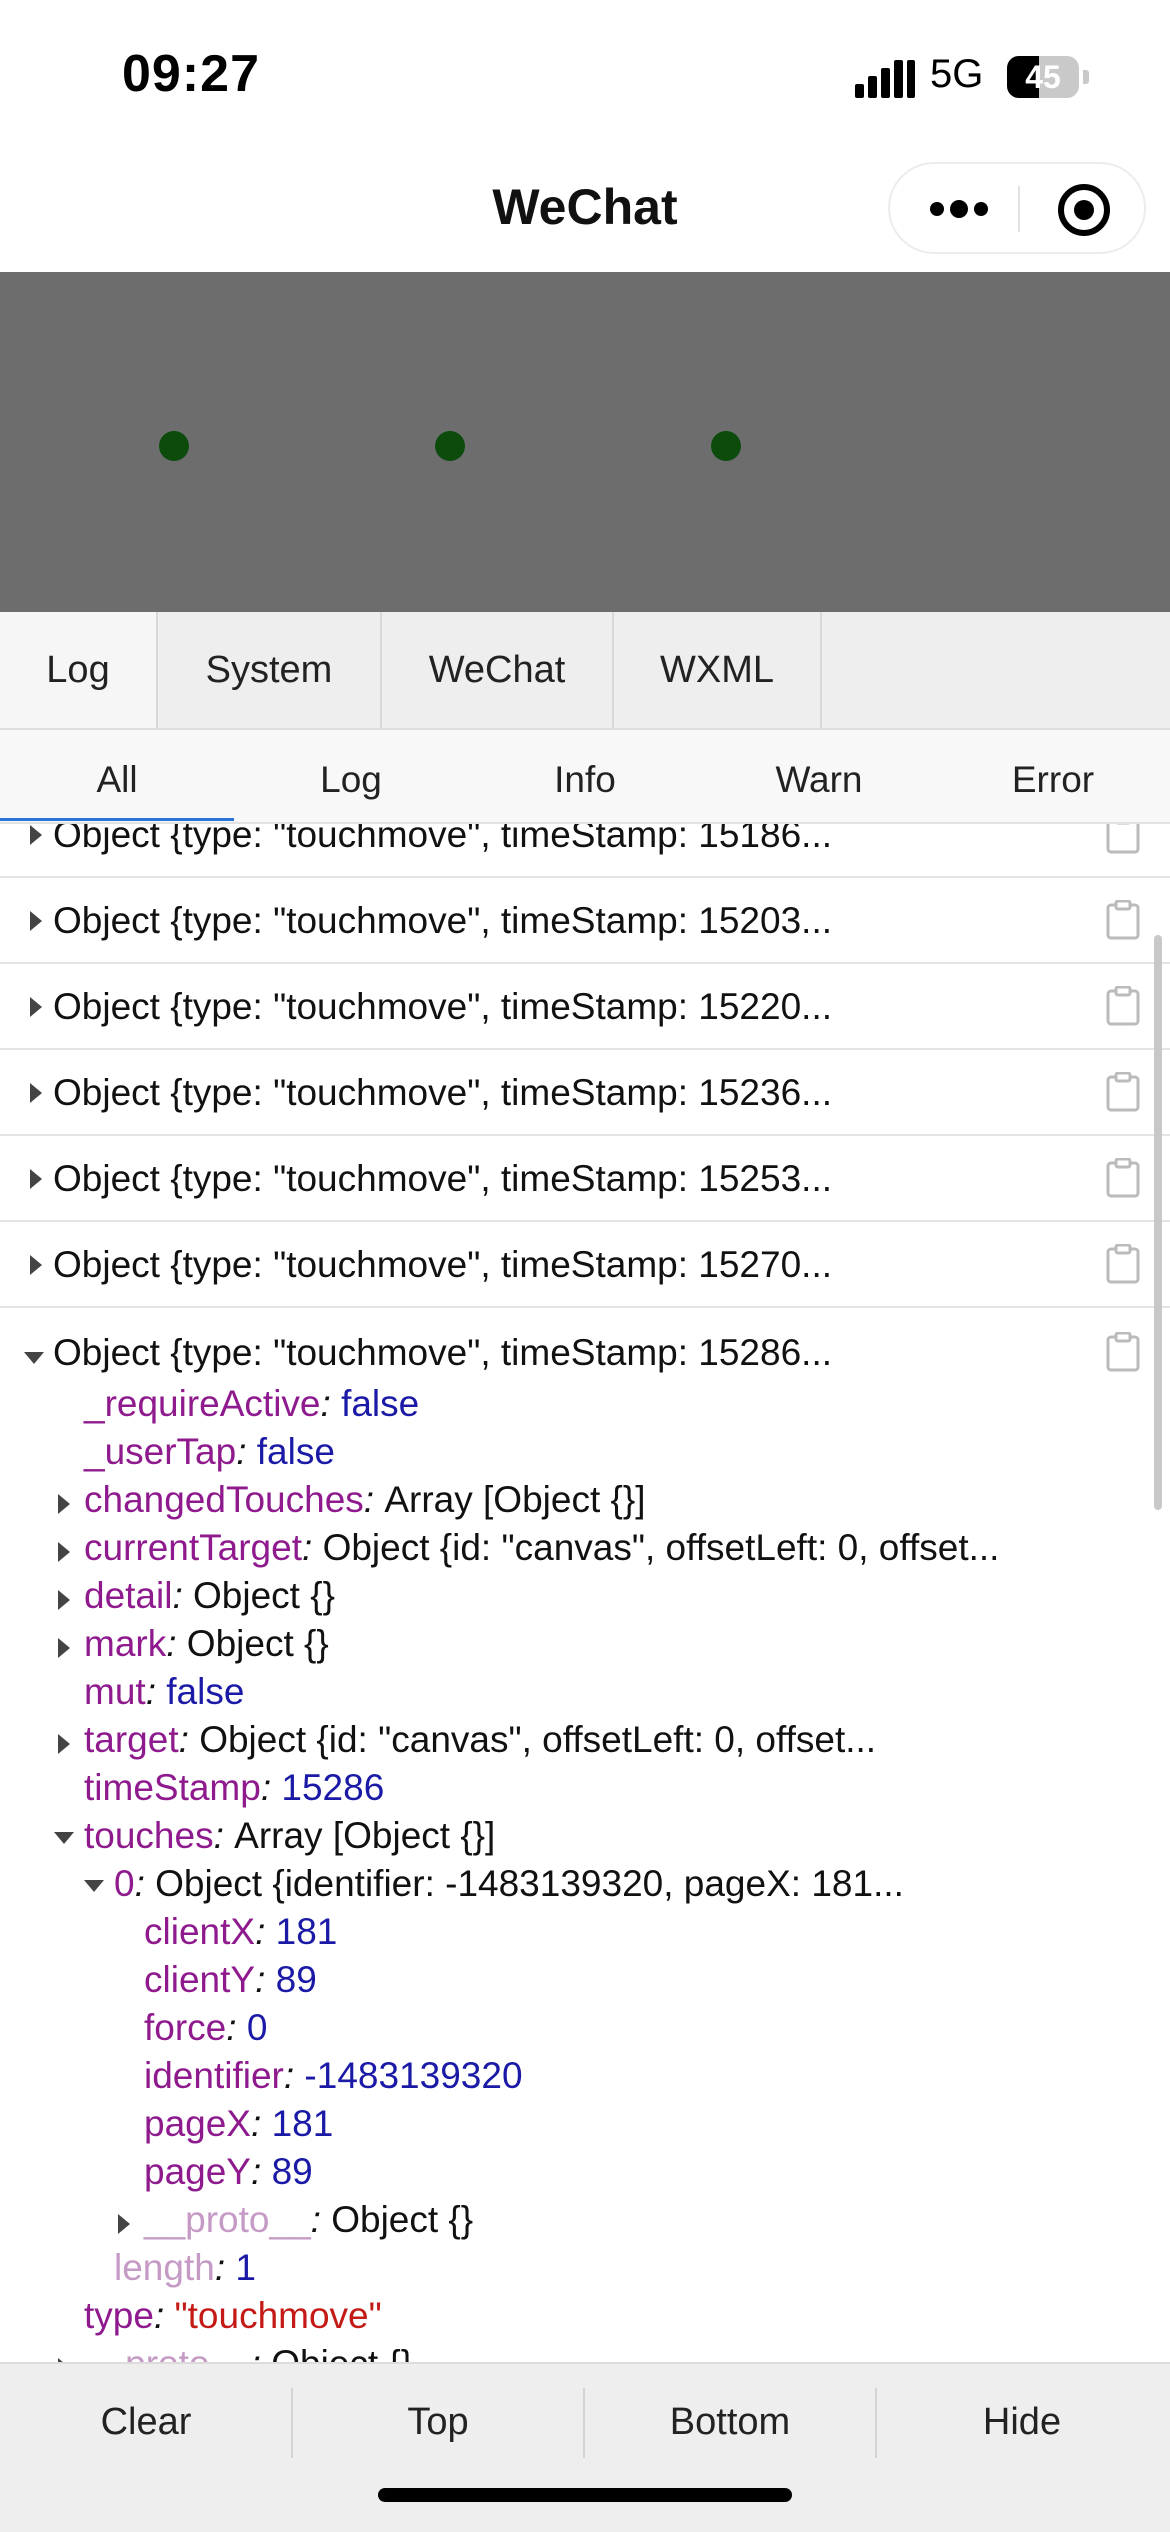 The height and width of the screenshot is (2532, 1170). I want to click on property-line: changedTouches: Array [Object {}], so click(365, 1500).